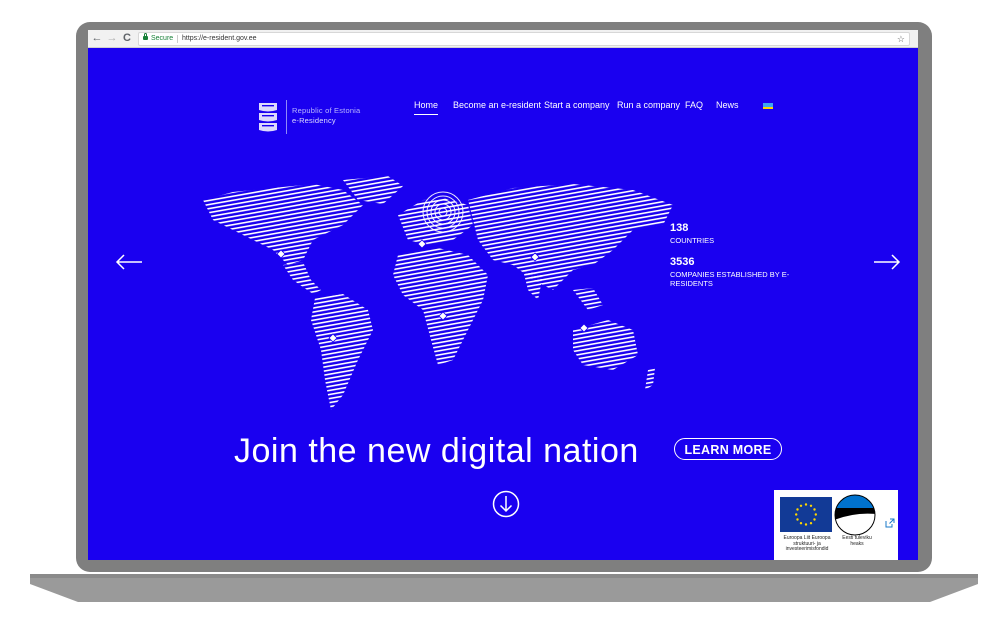  What do you see at coordinates (112, 38) in the screenshot?
I see `forward-button: →` at bounding box center [112, 38].